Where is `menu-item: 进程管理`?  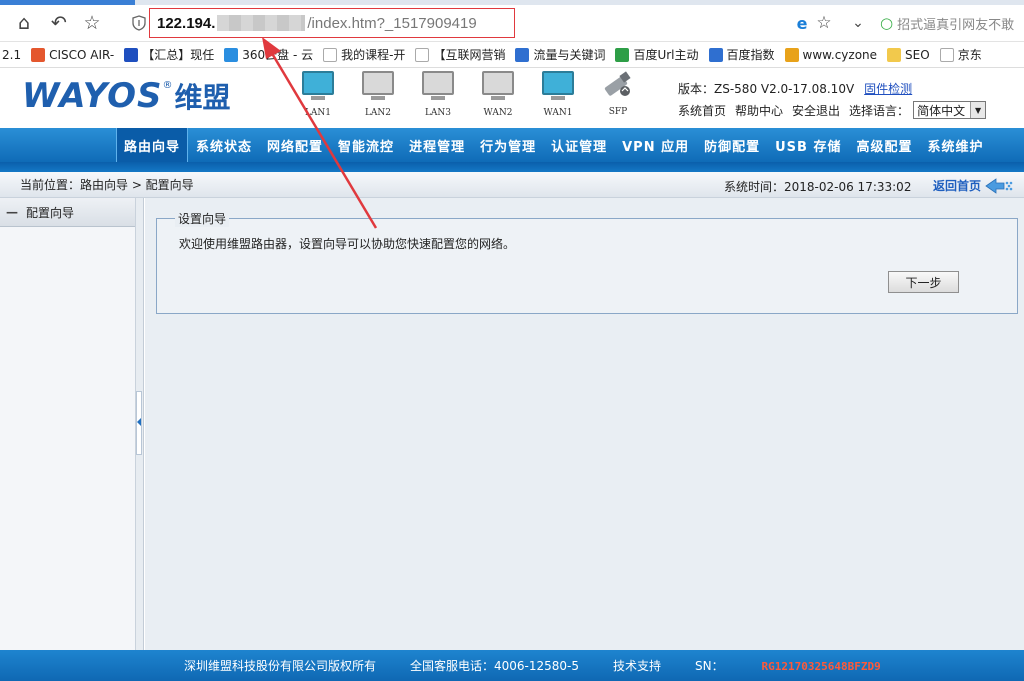
menu-item: 进程管理 is located at coordinates (437, 145).